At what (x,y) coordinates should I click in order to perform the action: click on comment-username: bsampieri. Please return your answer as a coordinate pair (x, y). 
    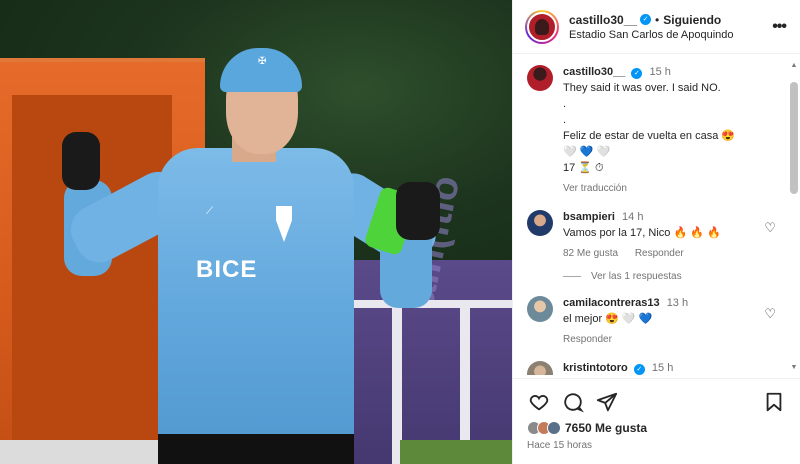
    Looking at the image, I should click on (589, 217).